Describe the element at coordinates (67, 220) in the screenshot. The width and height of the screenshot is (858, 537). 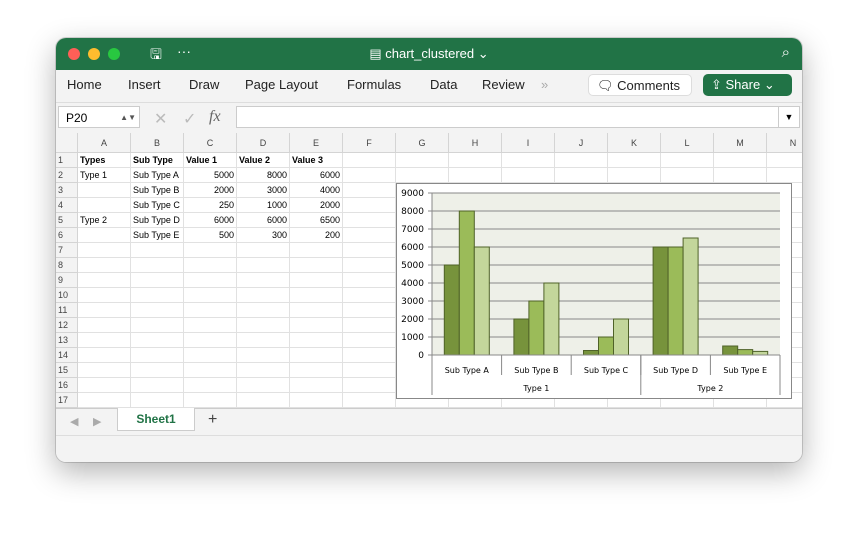
I see `row-header: 5` at that location.